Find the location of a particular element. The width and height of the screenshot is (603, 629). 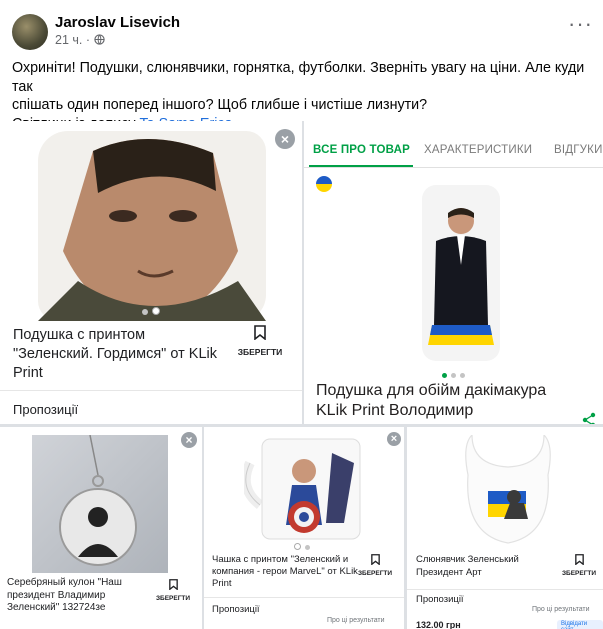

tab-characteristics: ХАРАКТЕРИСТИКИ is located at coordinates (478, 150).